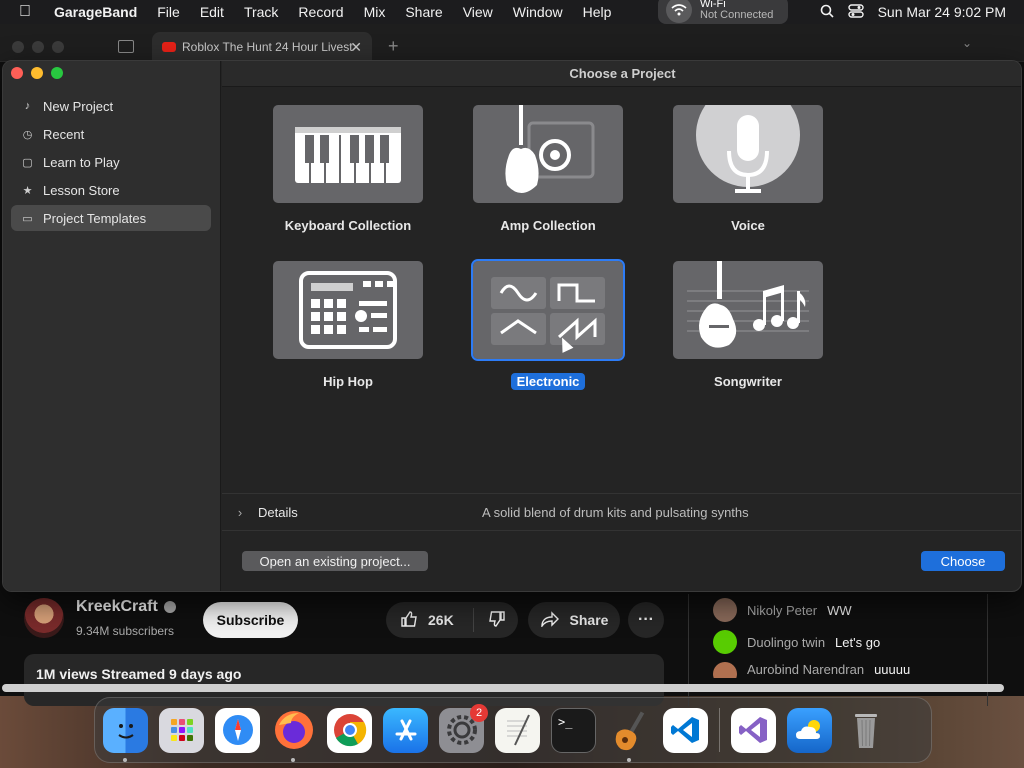  I want to click on template-amp-collection: Amp Collection, so click(548, 170).